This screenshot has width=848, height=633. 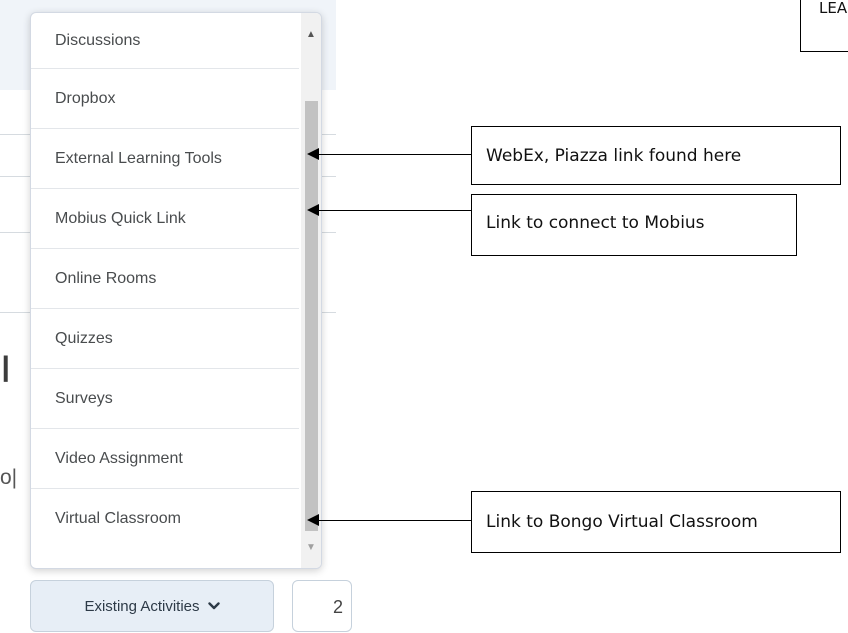 What do you see at coordinates (85, 98) in the screenshot?
I see `menu-item-label: Dropbox` at bounding box center [85, 98].